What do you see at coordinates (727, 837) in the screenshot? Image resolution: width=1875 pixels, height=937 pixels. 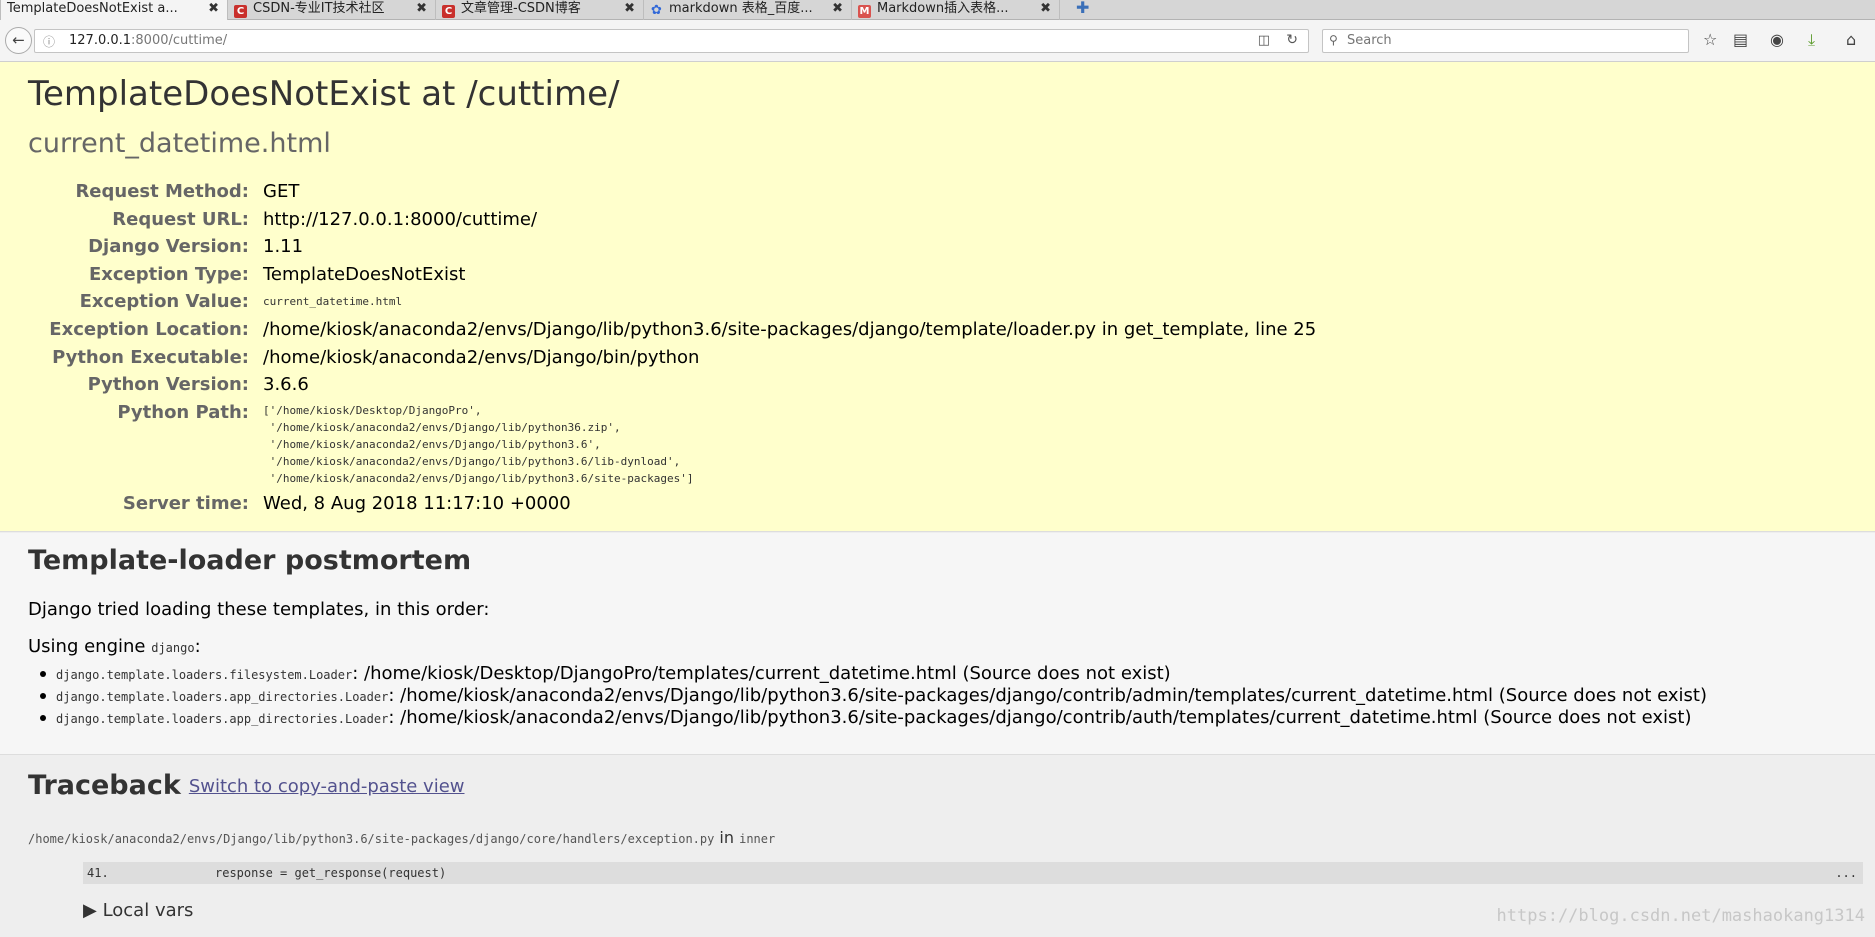 I see `frame-in-text: in` at bounding box center [727, 837].